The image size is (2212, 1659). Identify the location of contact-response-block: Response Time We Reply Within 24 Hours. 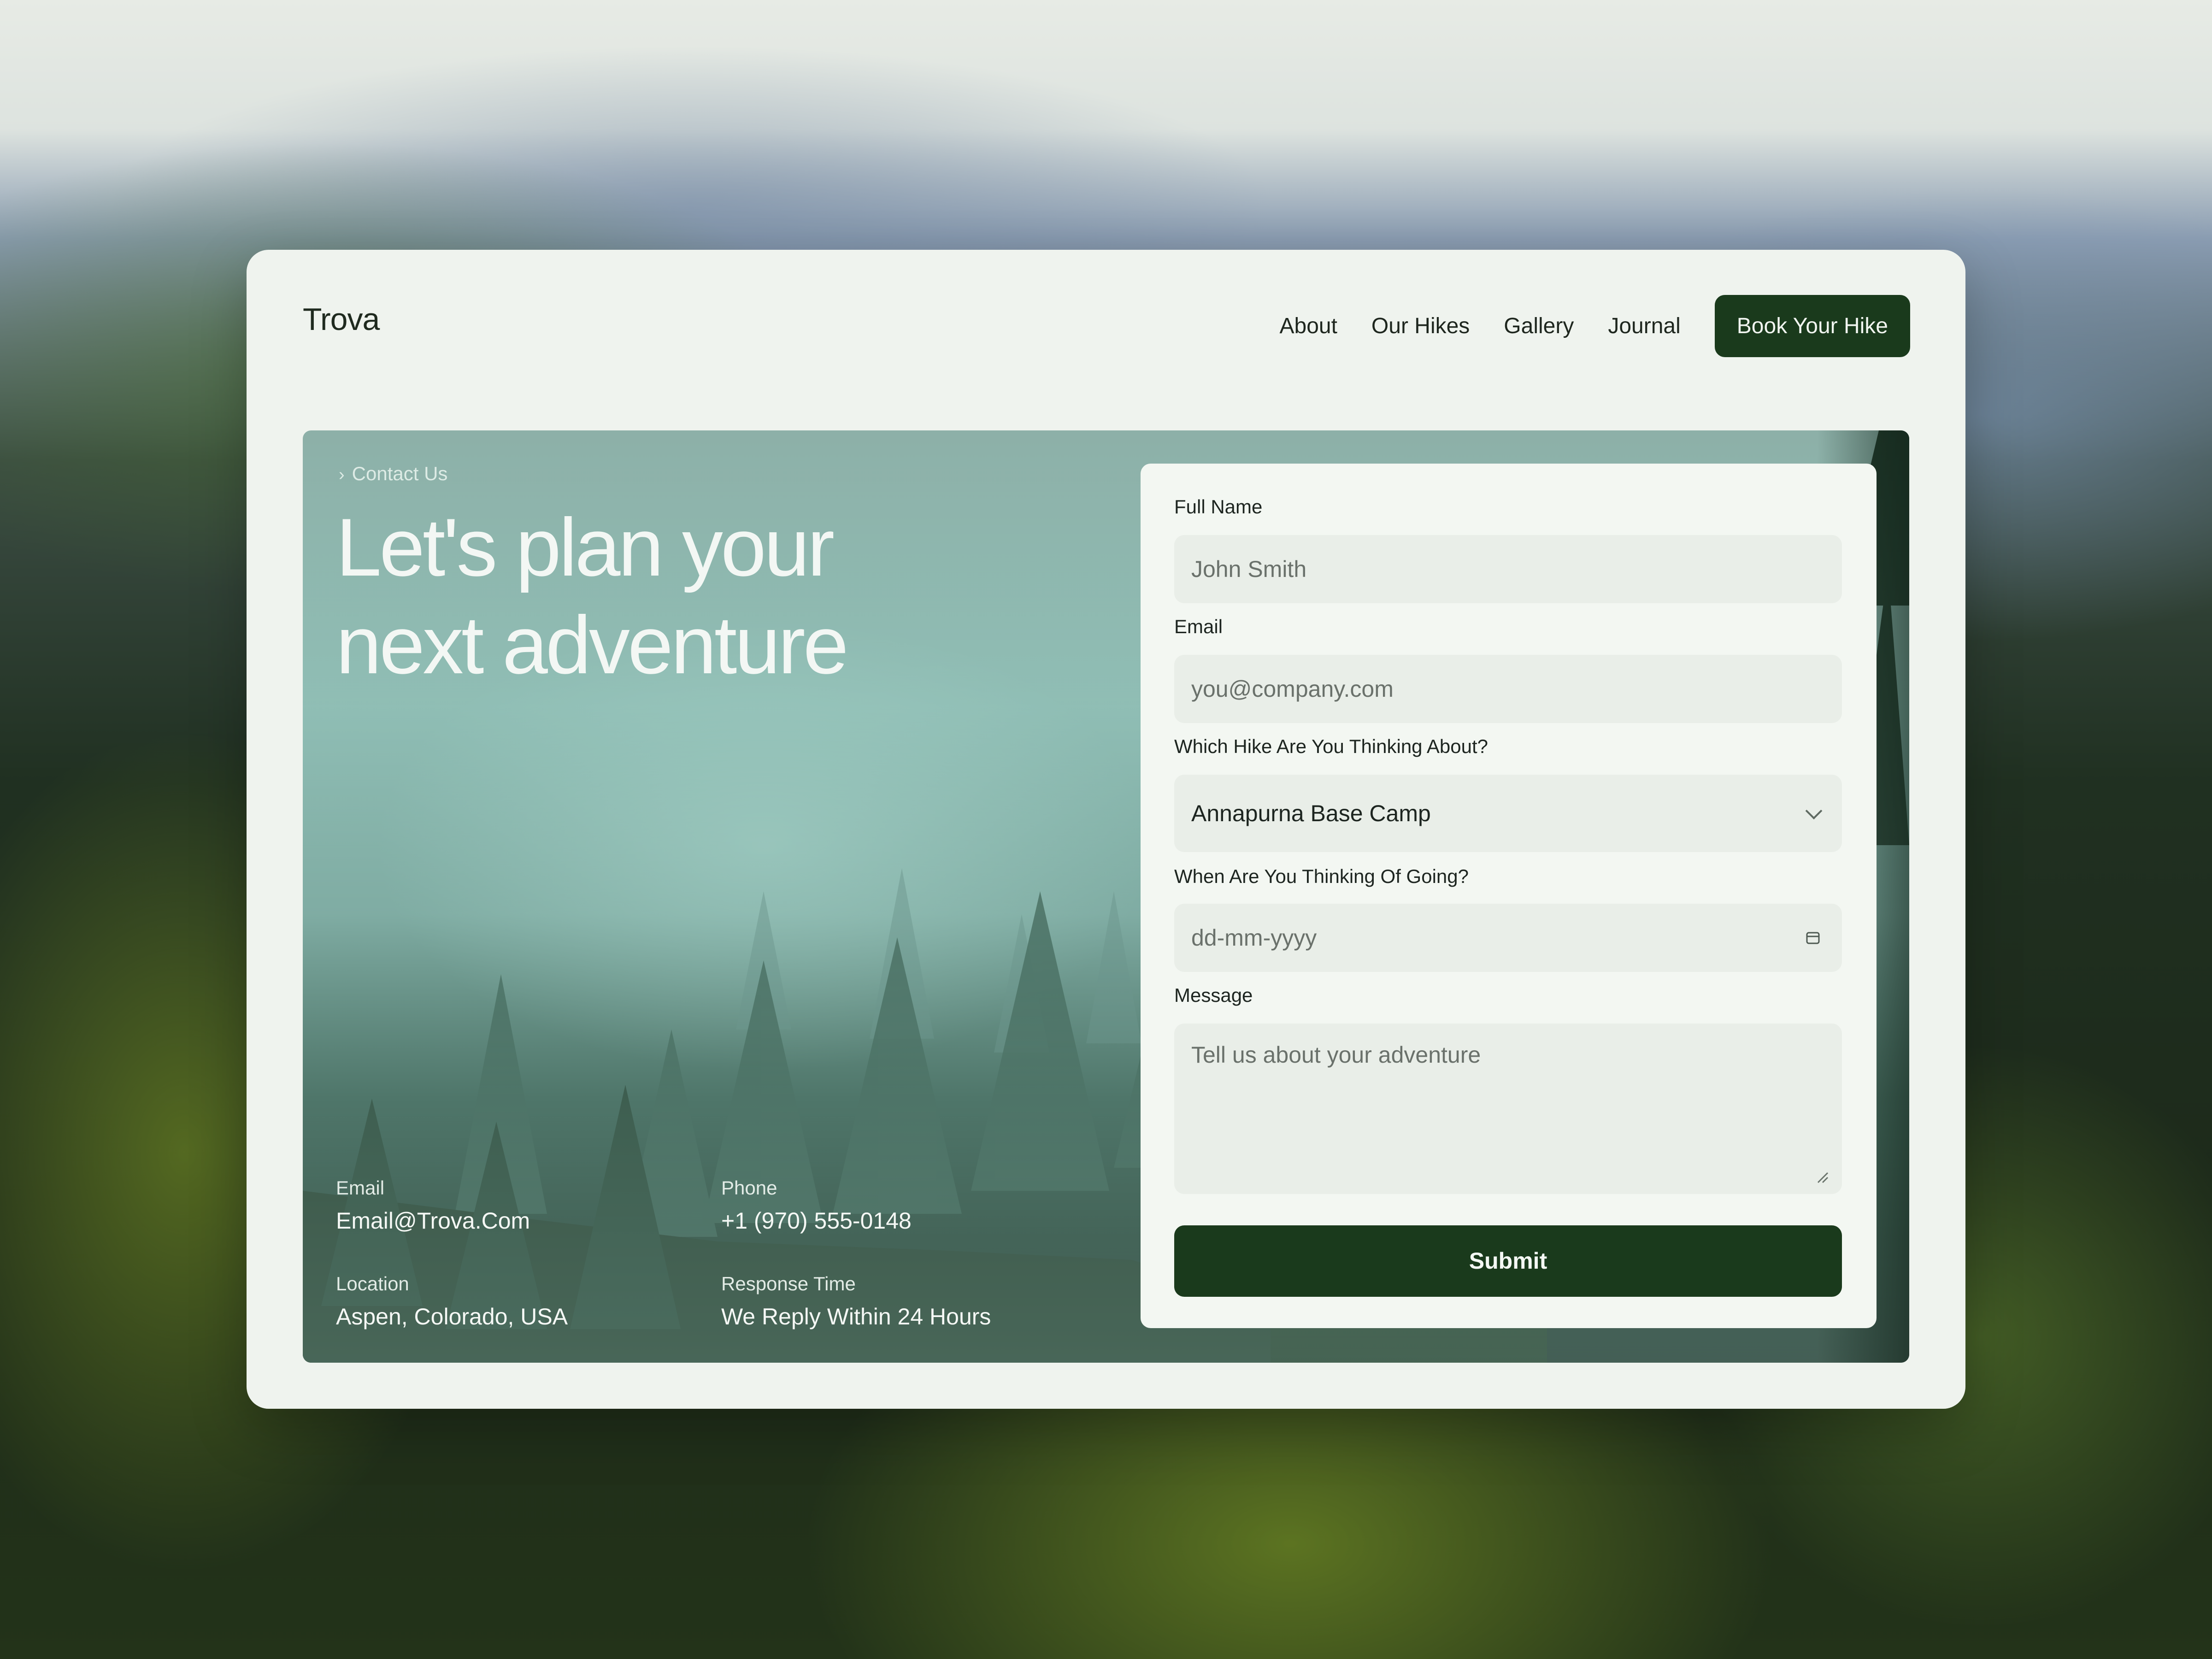
(856, 1301).